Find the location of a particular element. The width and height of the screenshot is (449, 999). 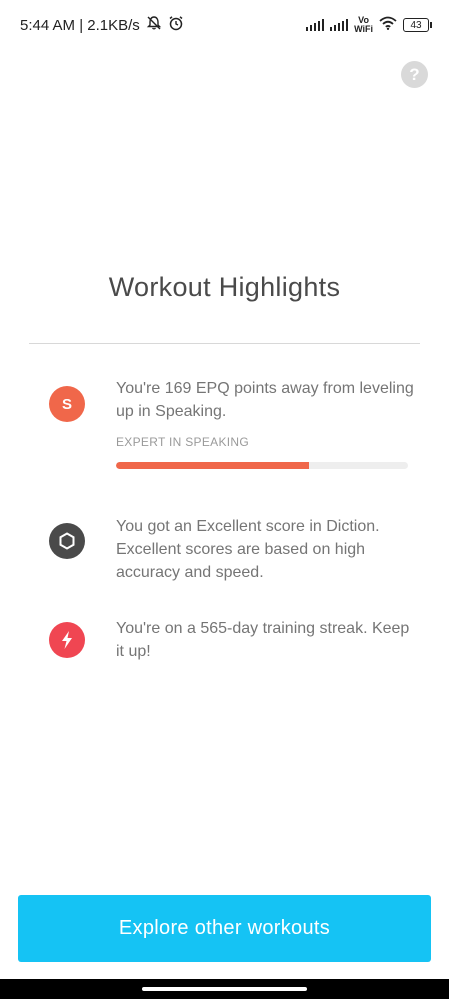

status-bar: 5:44 AM | 2.1KB/s Vo WiFi 43 is located at coordinates (224, 25).